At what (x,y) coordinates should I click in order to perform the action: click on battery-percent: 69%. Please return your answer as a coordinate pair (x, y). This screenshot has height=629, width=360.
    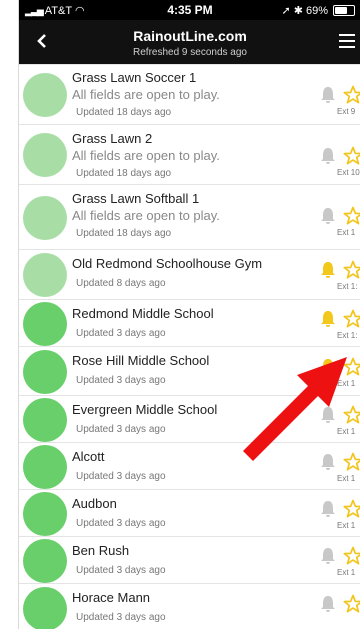
    Looking at the image, I should click on (316, 10).